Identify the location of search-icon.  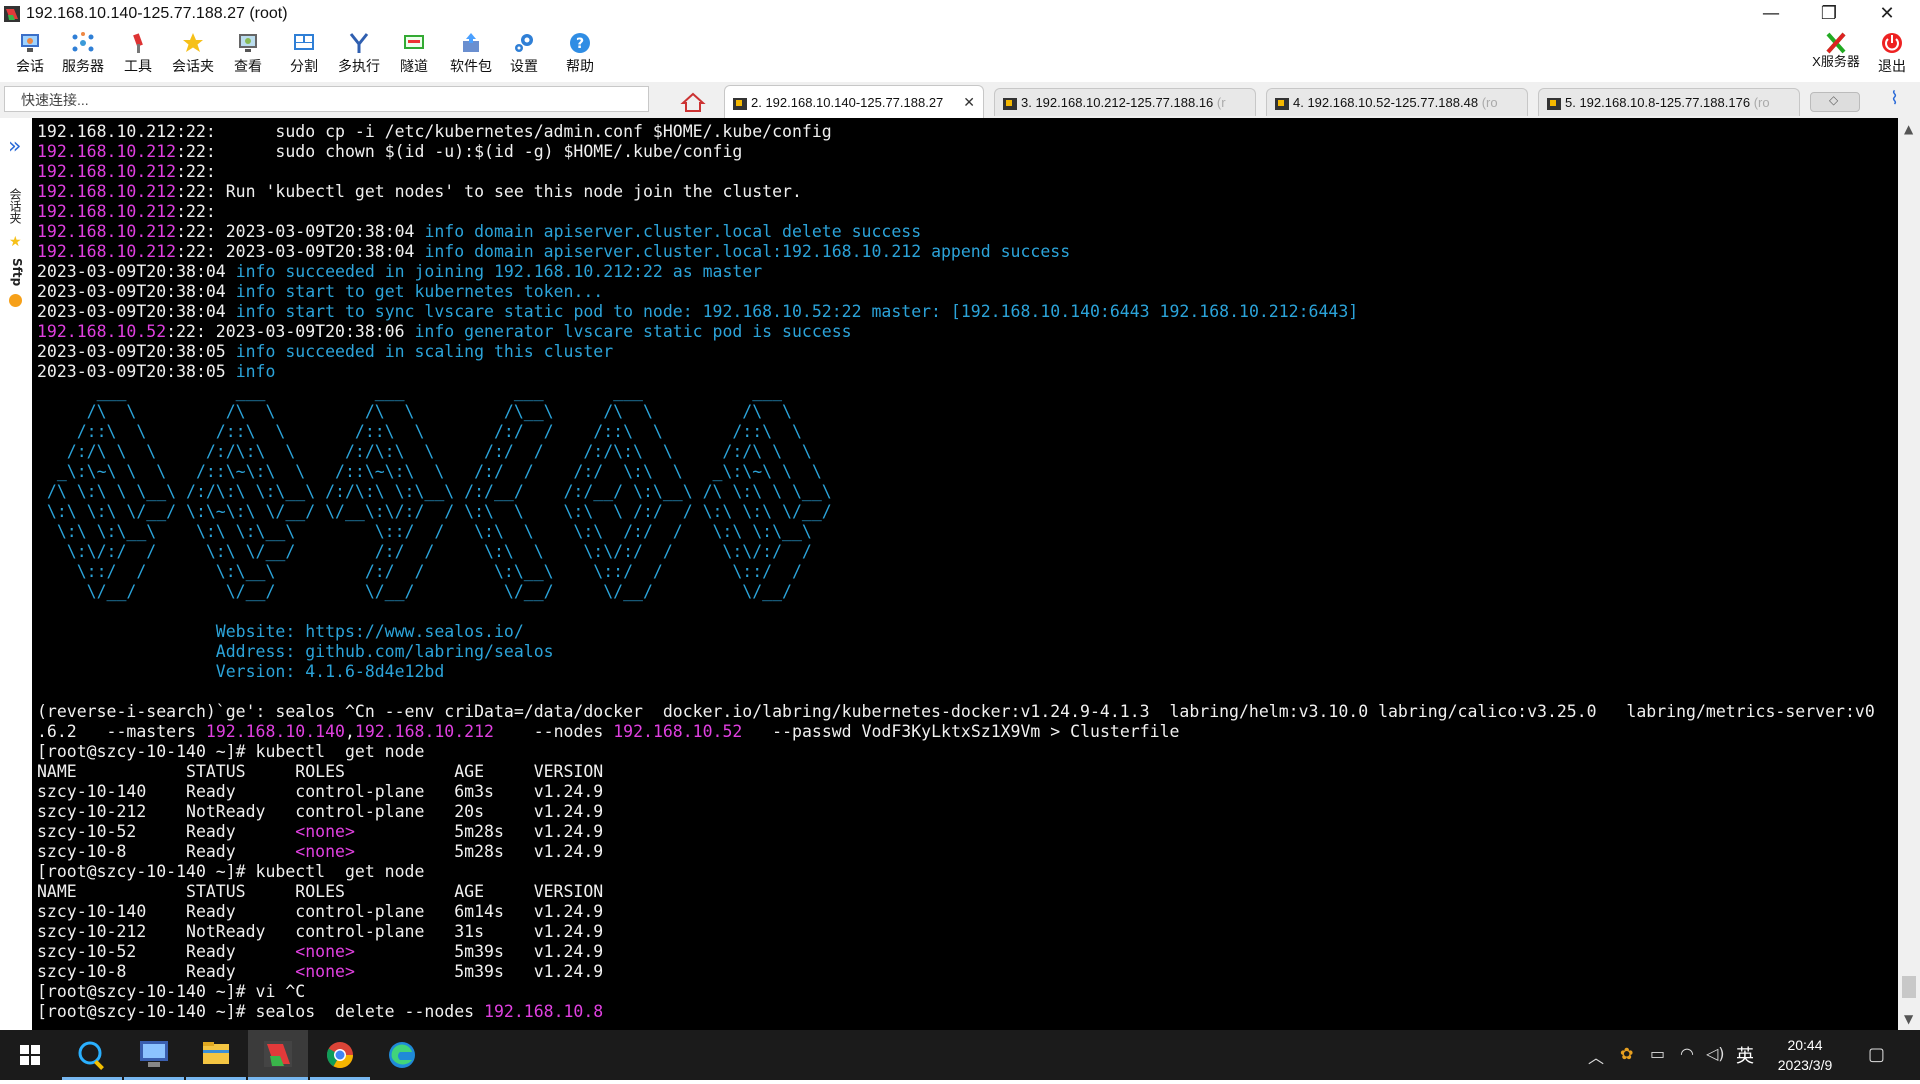
(91, 1055).